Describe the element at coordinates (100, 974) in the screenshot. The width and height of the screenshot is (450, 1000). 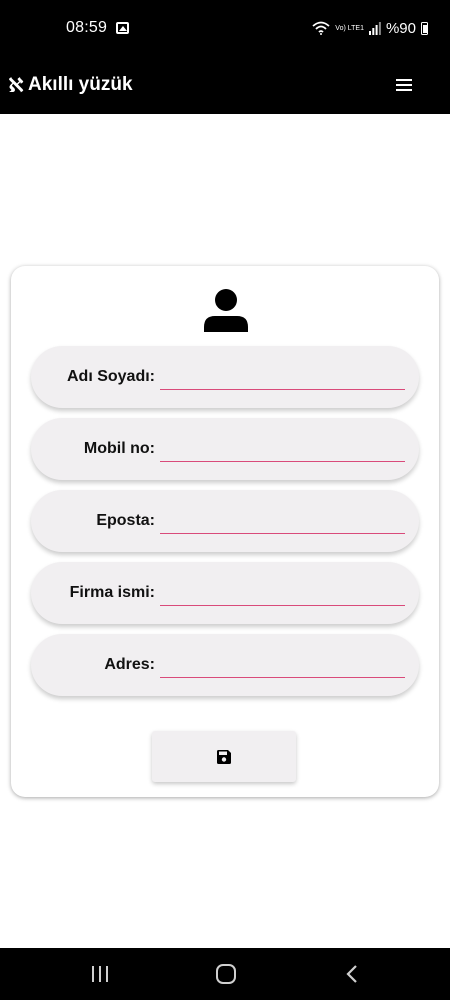
I see `recents-icon` at that location.